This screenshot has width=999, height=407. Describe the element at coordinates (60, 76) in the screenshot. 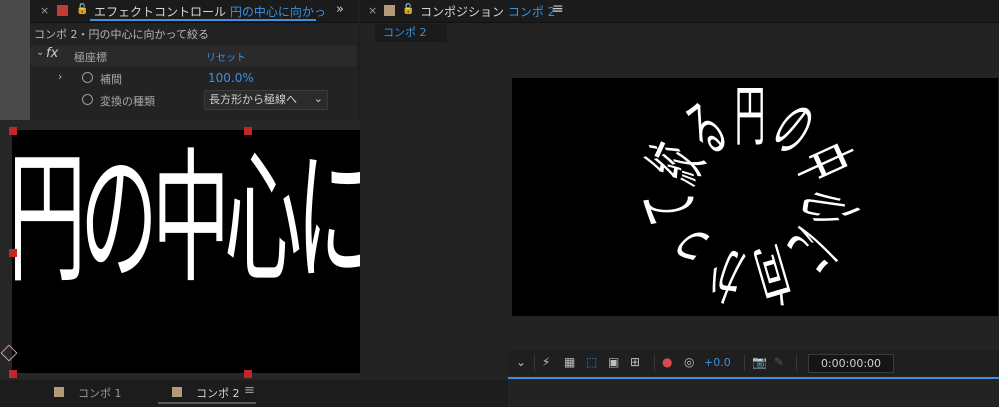

I see `chevron-right-icon: ›` at that location.